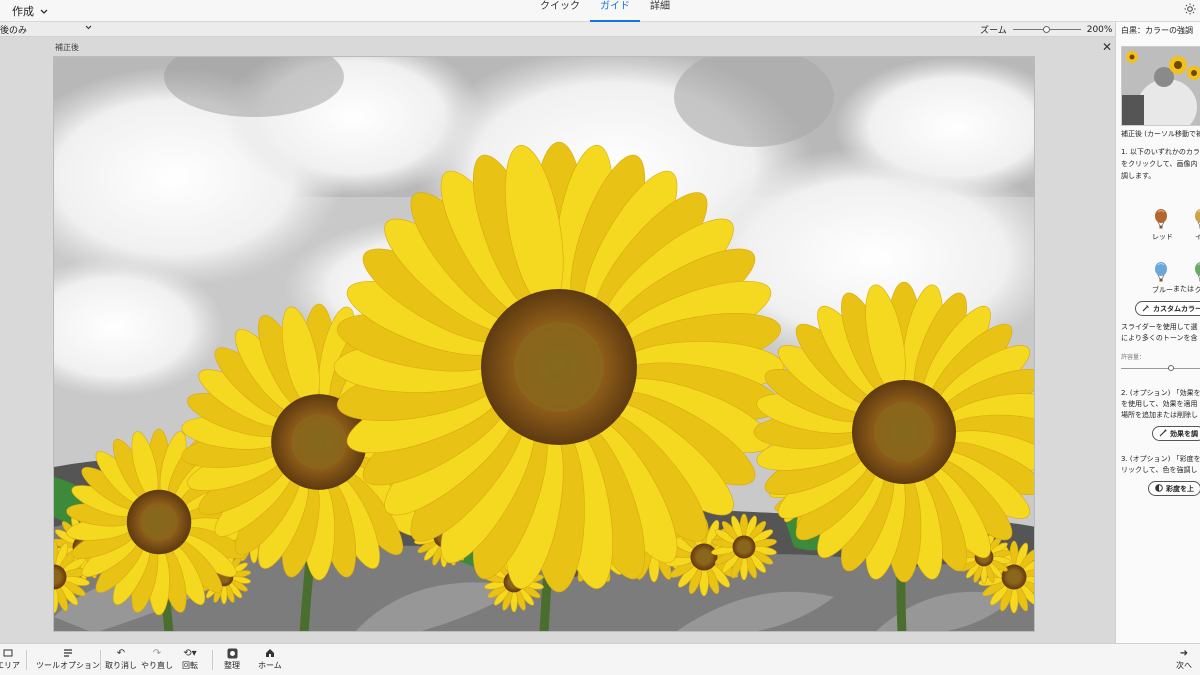 The height and width of the screenshot is (675, 1200). I want to click on adjust-effect-label: 効果を調, so click(1184, 433).